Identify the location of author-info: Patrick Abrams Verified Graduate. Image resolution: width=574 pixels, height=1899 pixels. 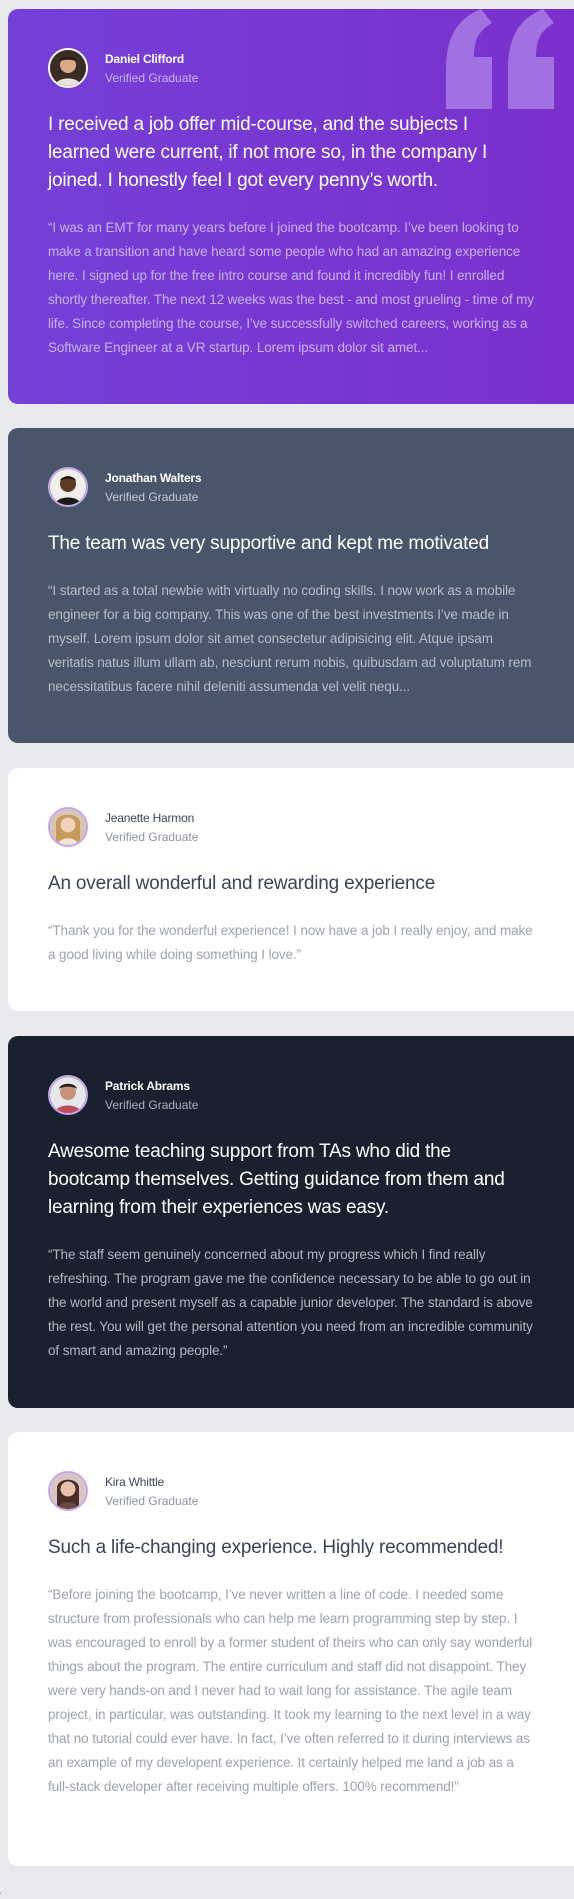
(291, 1095).